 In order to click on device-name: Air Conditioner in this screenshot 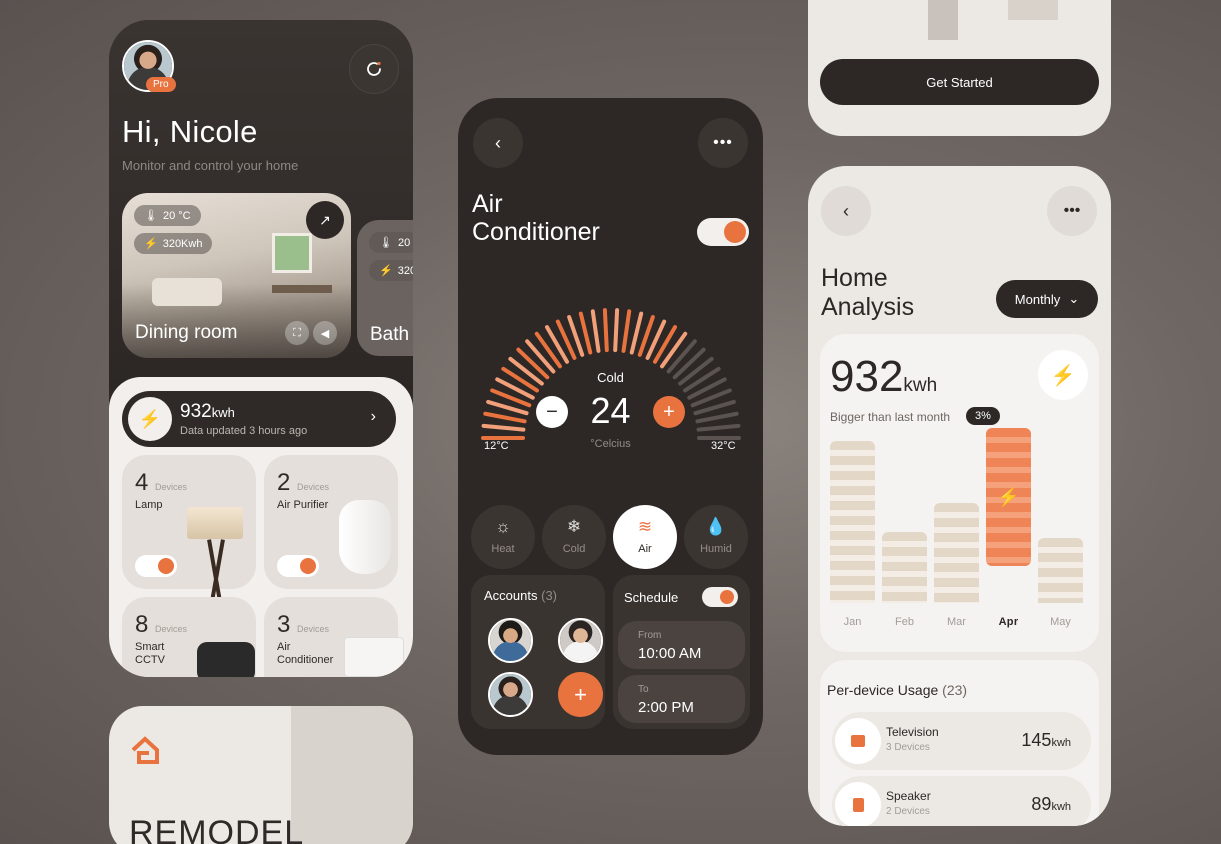, I will do `click(305, 653)`.